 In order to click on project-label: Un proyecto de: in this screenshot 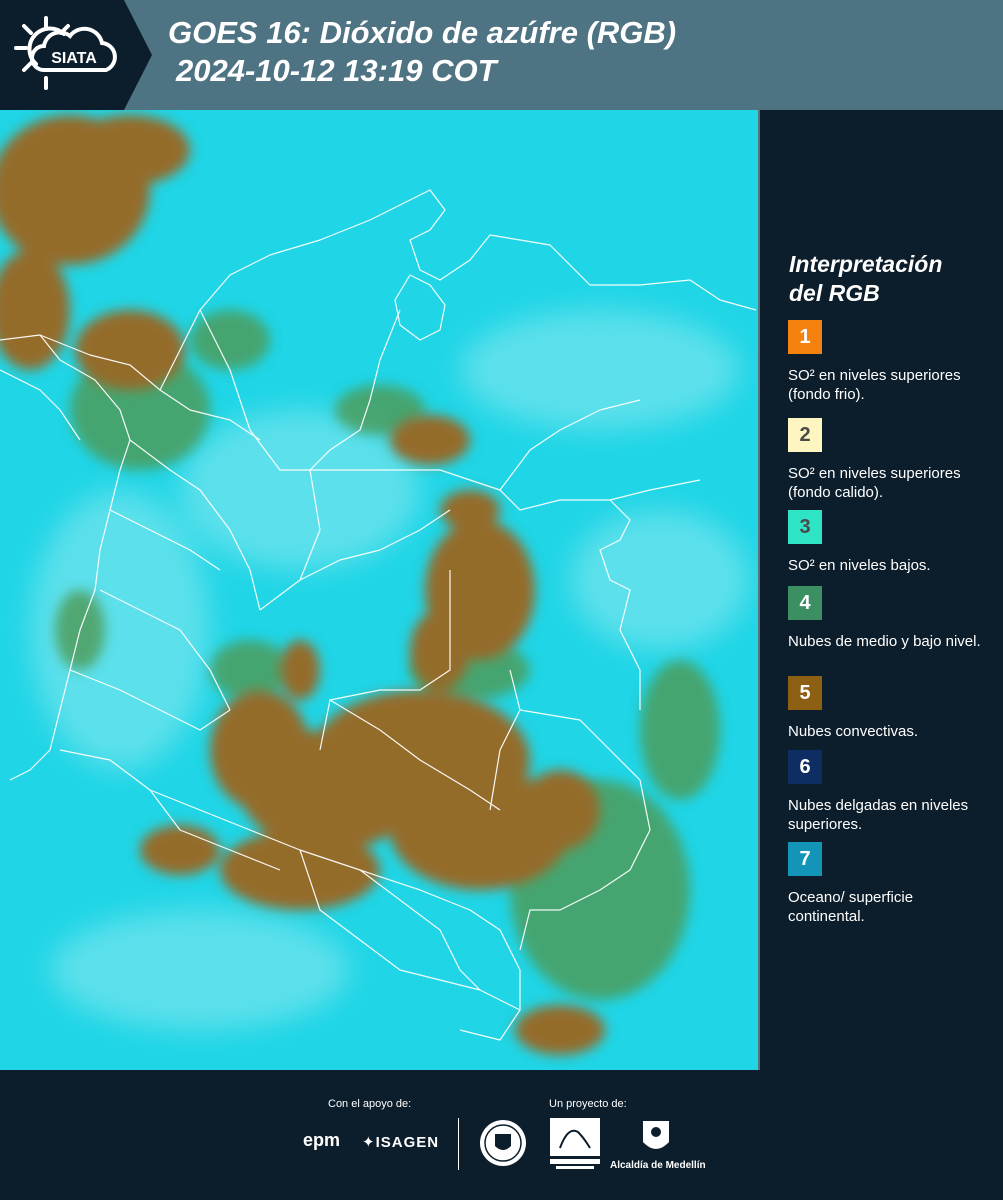, I will do `click(588, 1104)`.